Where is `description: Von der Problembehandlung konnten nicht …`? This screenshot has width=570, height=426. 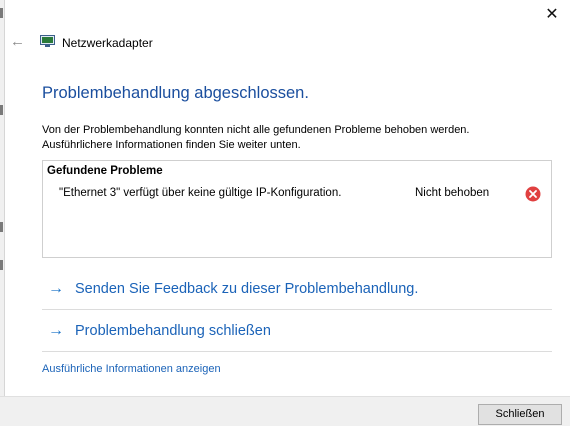
description: Von der Problembehandlung konnten nicht … is located at coordinates (282, 138).